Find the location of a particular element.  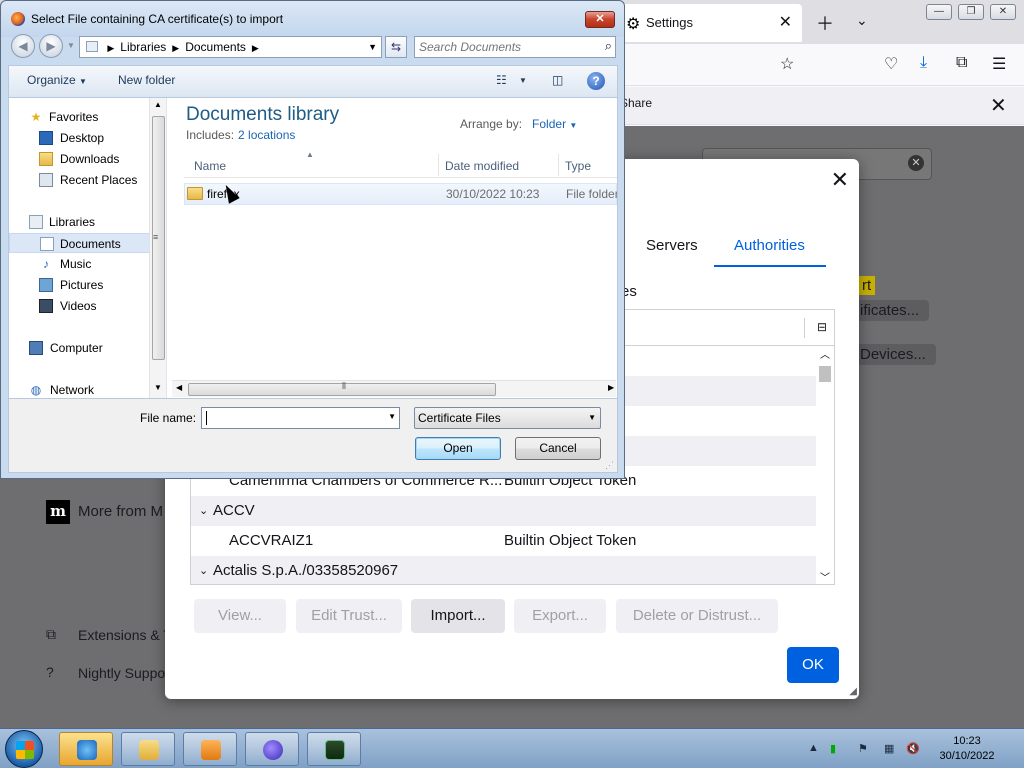

breadcrumb-documents: Documents is located at coordinates (215, 47).